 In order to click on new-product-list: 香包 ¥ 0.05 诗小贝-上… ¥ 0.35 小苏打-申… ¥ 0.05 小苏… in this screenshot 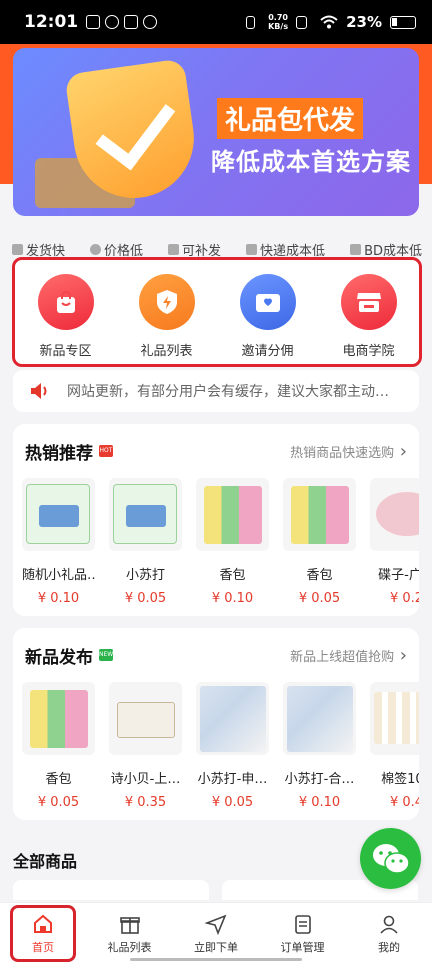, I will do `click(216, 746)`.